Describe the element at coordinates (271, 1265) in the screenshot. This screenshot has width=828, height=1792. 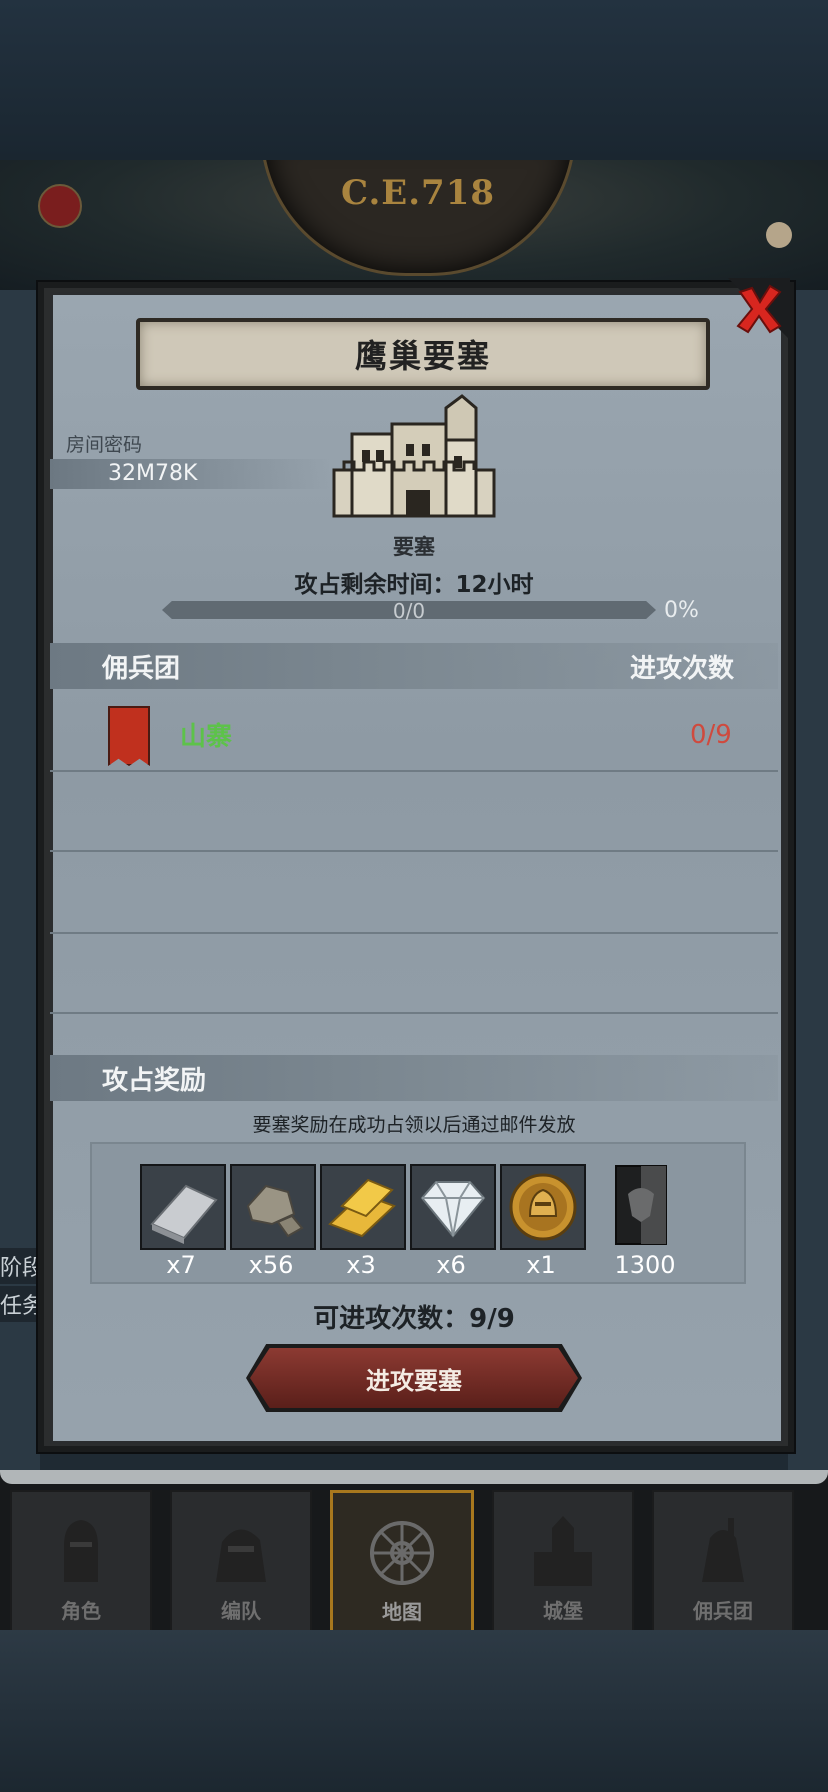
I see `reward-count: x56` at that location.